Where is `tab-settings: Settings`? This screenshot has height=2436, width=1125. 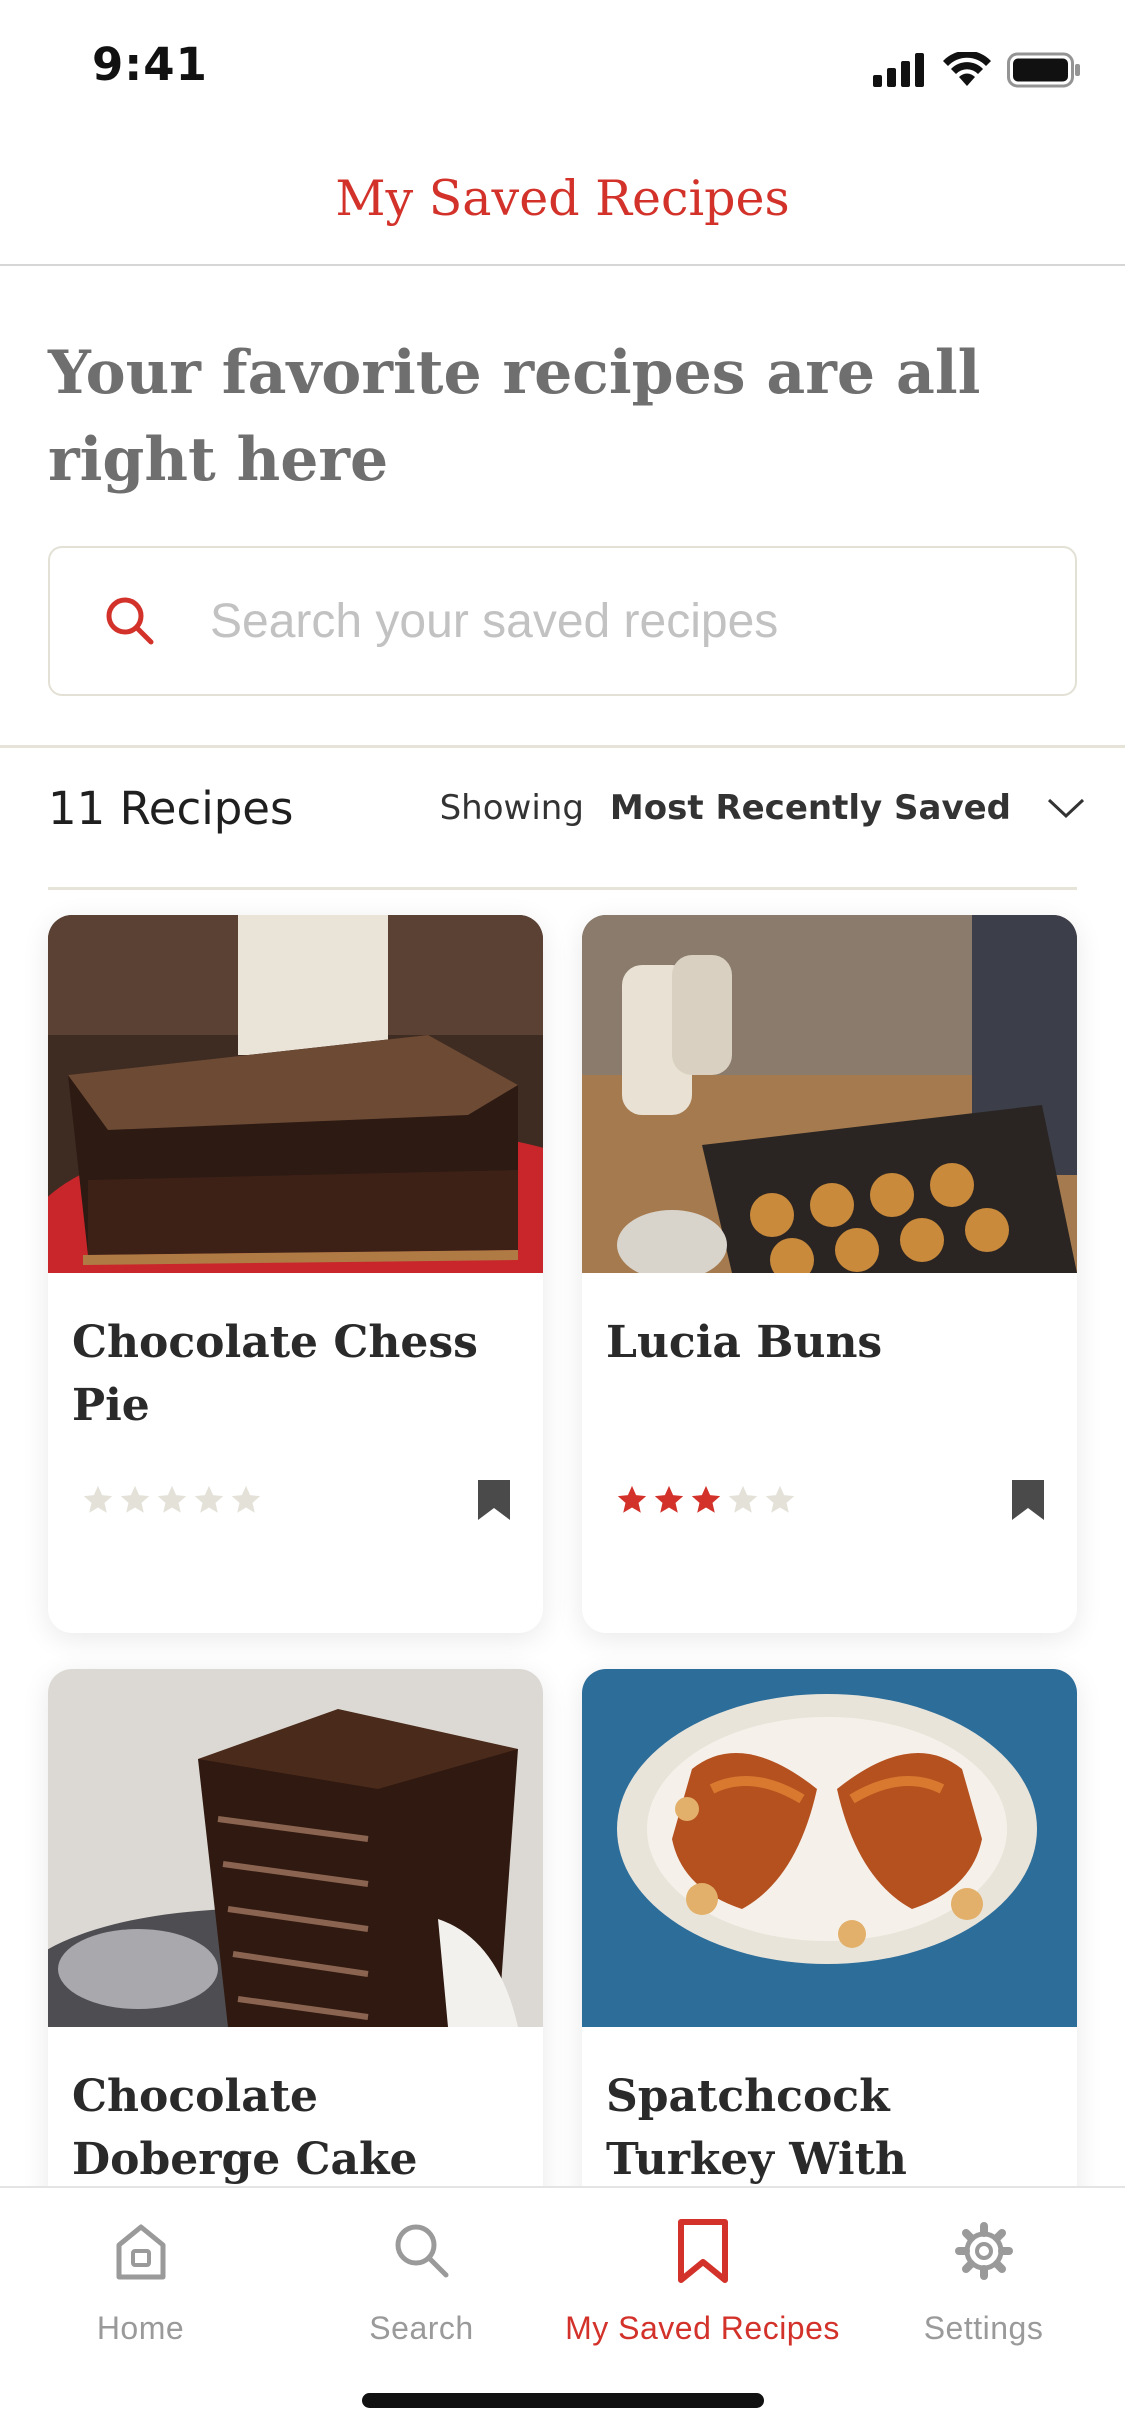 tab-settings: Settings is located at coordinates (983, 2282).